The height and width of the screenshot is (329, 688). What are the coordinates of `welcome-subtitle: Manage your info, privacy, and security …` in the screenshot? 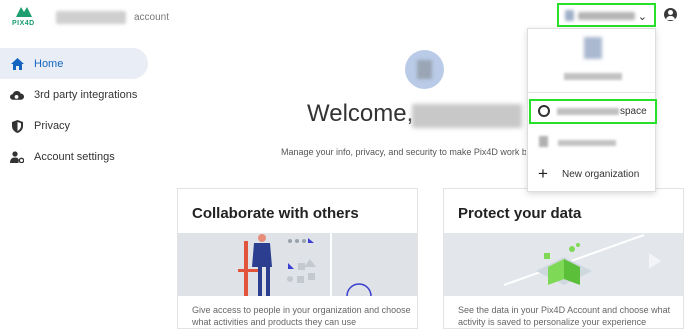 It's located at (403, 152).